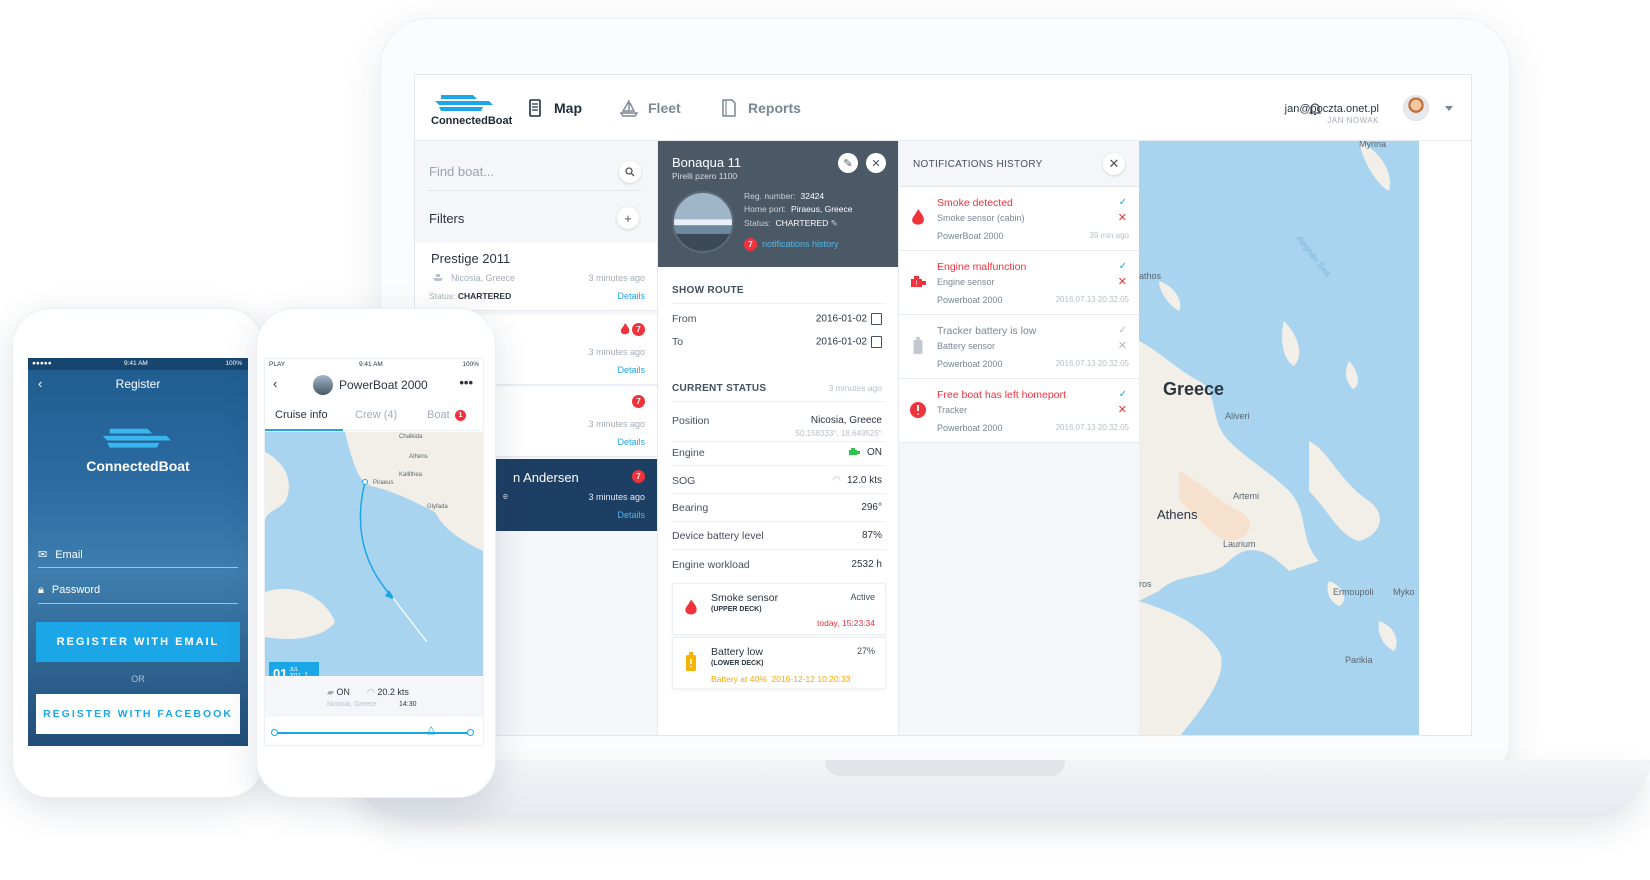 This screenshot has width=1650, height=880. I want to click on timeline-end-handle, so click(470, 732).